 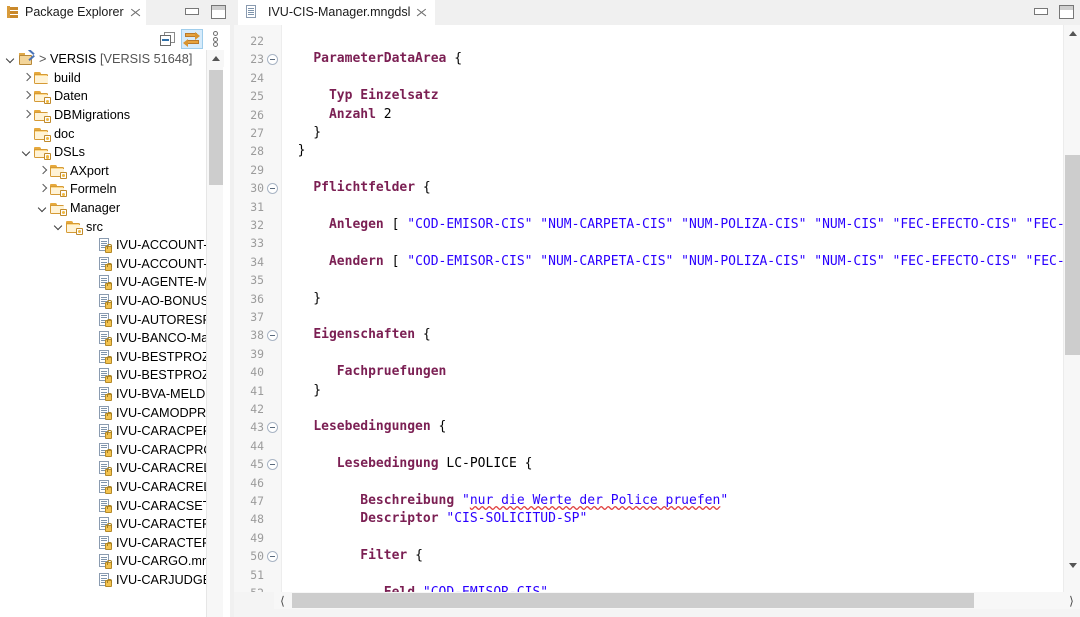 What do you see at coordinates (103, 449) in the screenshot?
I see `tree-item: IVU-CARACPRO-N` at bounding box center [103, 449].